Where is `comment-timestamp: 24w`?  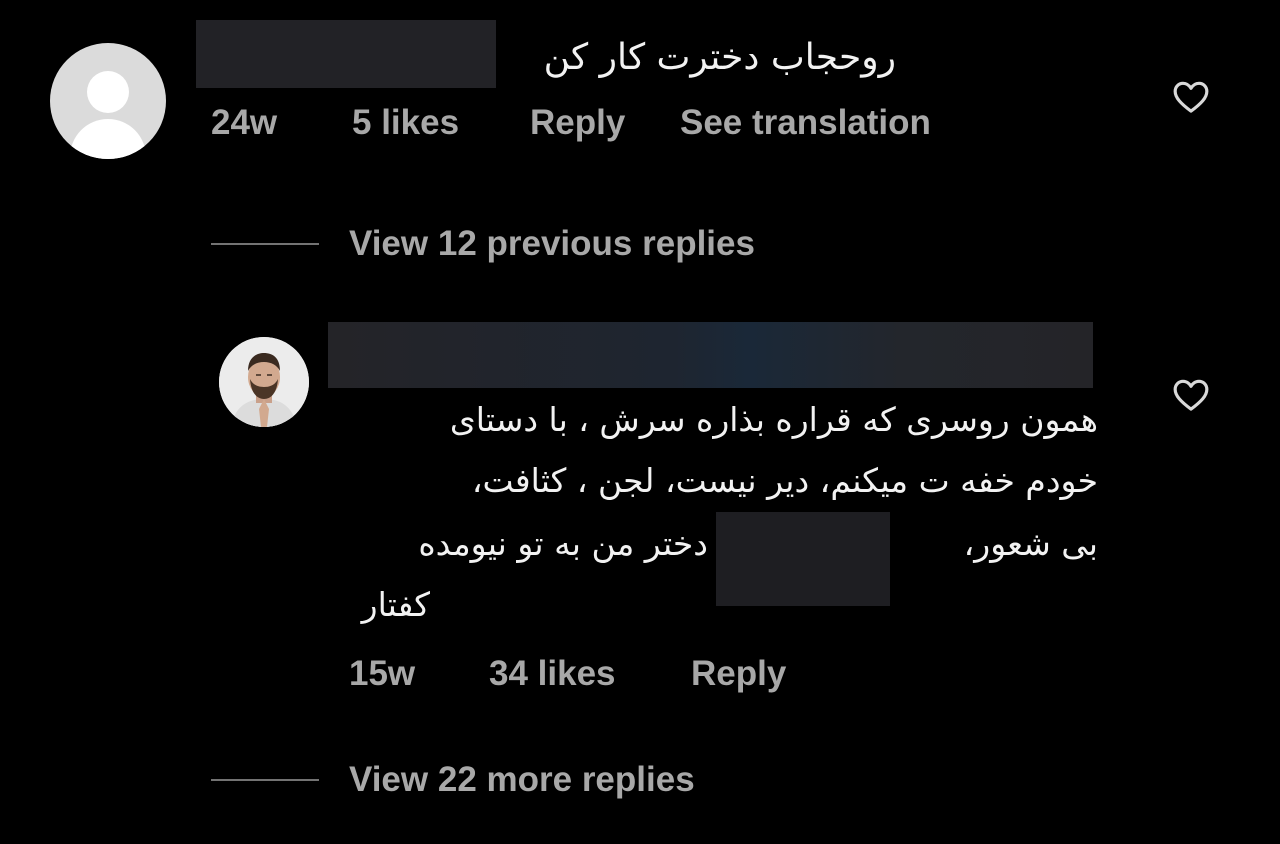
comment-timestamp: 24w is located at coordinates (244, 122).